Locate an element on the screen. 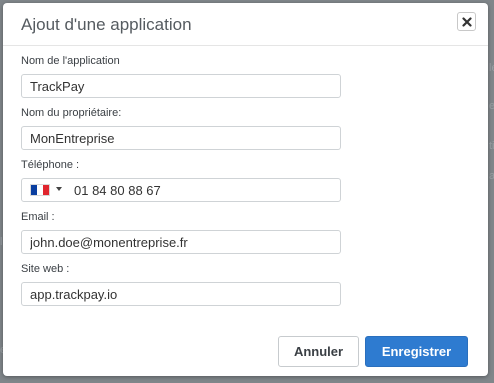 This screenshot has height=383, width=494. modal-header: Ajout d'une application is located at coordinates (245, 24).